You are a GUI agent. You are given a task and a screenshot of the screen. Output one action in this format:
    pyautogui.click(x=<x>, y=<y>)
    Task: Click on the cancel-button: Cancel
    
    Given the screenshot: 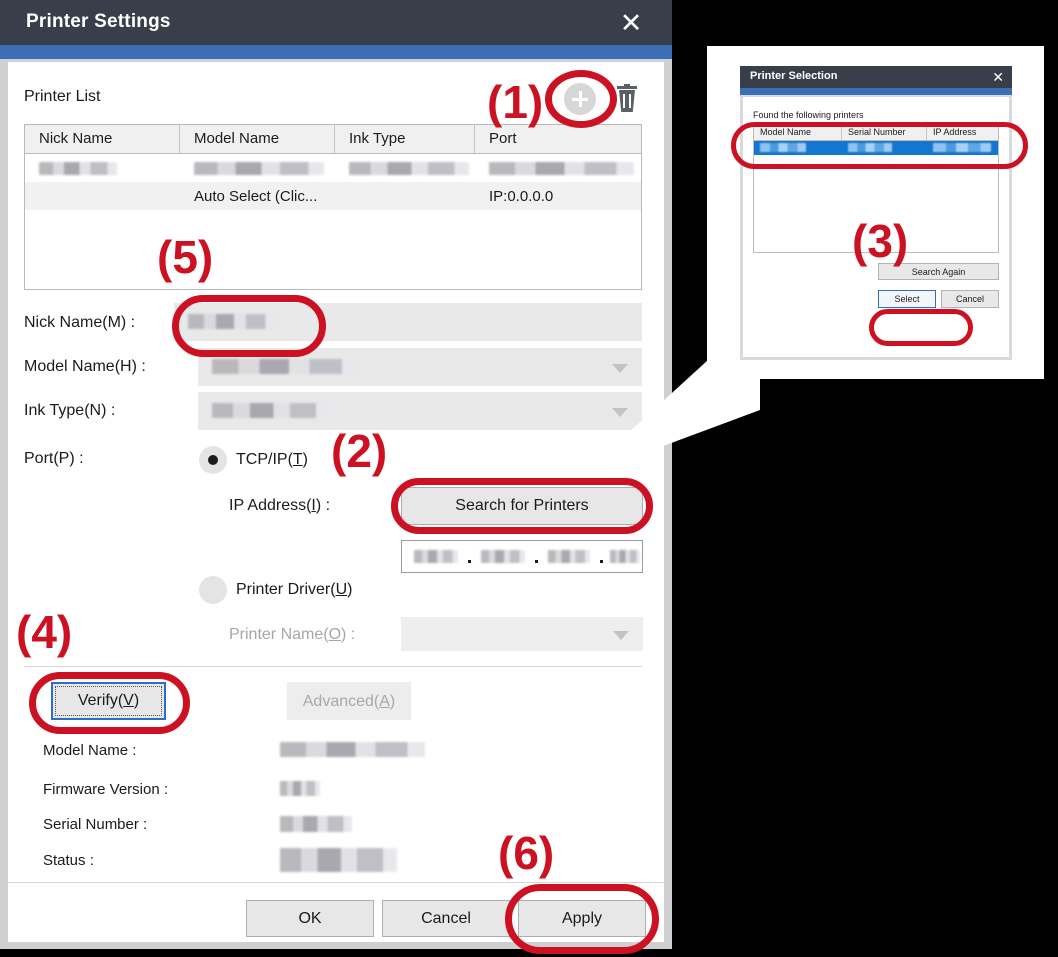 What is the action you would take?
    pyautogui.click(x=446, y=918)
    